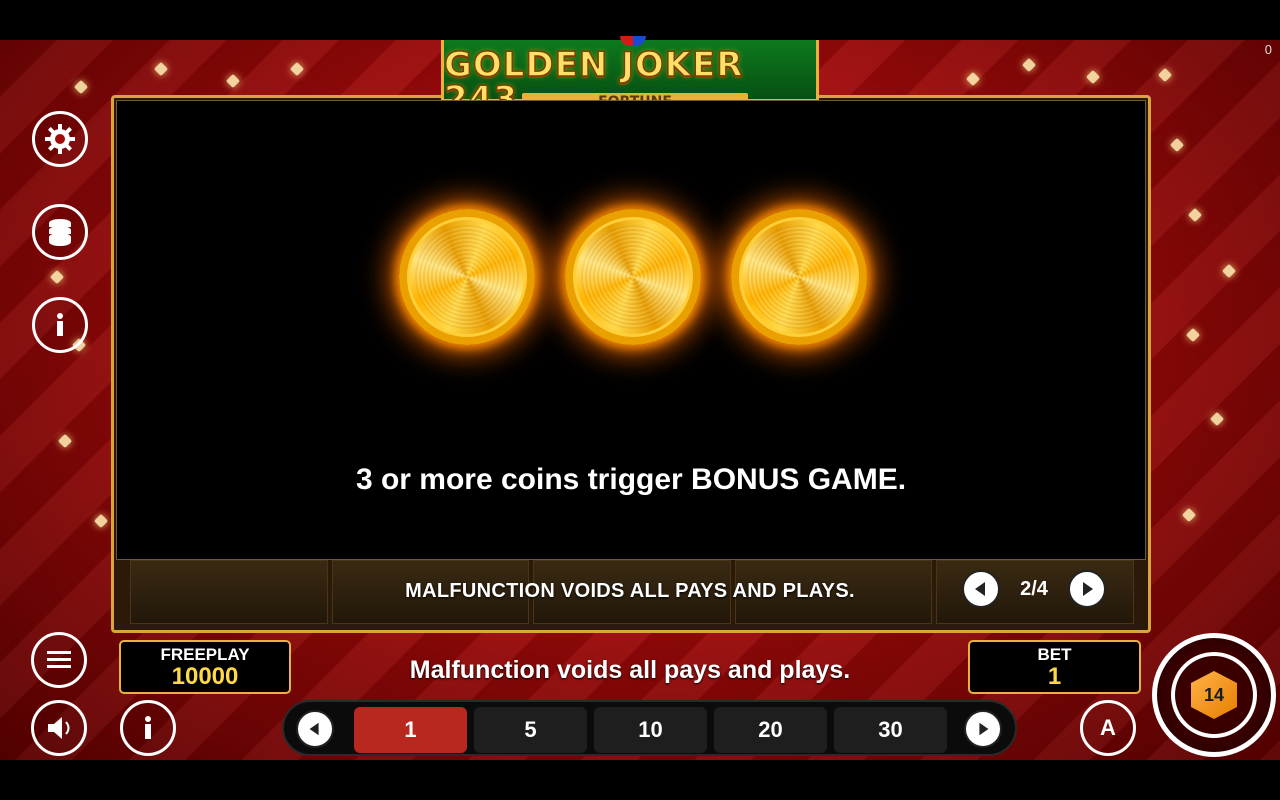 Image resolution: width=1280 pixels, height=800 pixels. Describe the element at coordinates (205, 676) in the screenshot. I see `balance-value: 10000` at that location.